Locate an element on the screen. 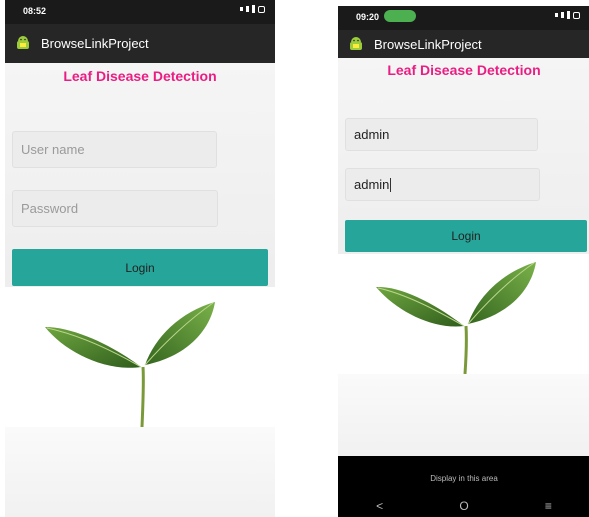  navigation-bar: Display in this area < O ≡ is located at coordinates (463, 486).